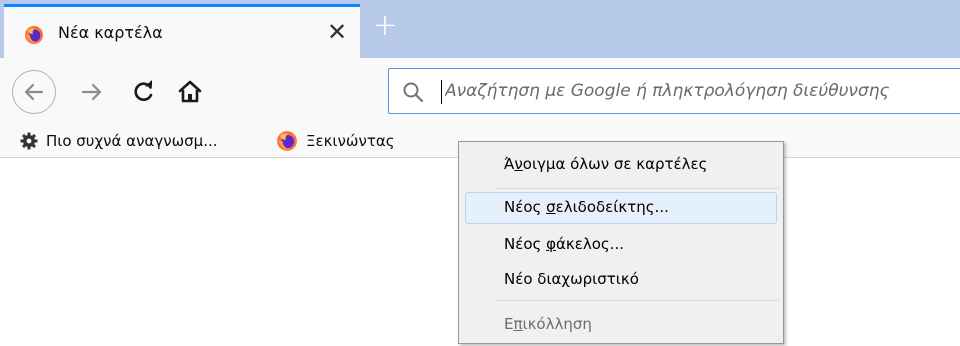  What do you see at coordinates (182, 31) in the screenshot?
I see `tab-new-tab: Νέα καρτέλα ✕` at bounding box center [182, 31].